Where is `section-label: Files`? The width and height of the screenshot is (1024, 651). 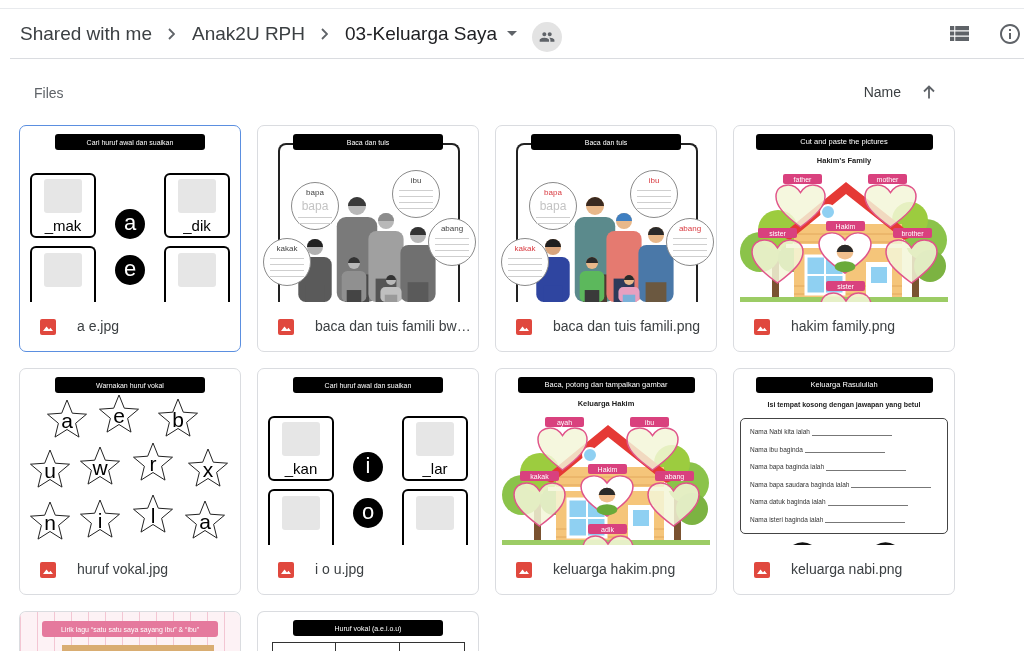 section-label: Files is located at coordinates (49, 93).